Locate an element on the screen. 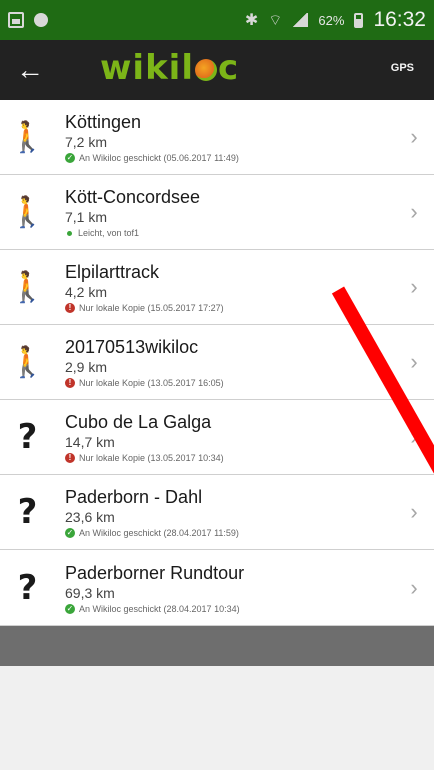 The image size is (434, 770). track-row: 🚶 Kött-Concordsee 7,1 km Leicht, von tof1 › is located at coordinates (217, 212).